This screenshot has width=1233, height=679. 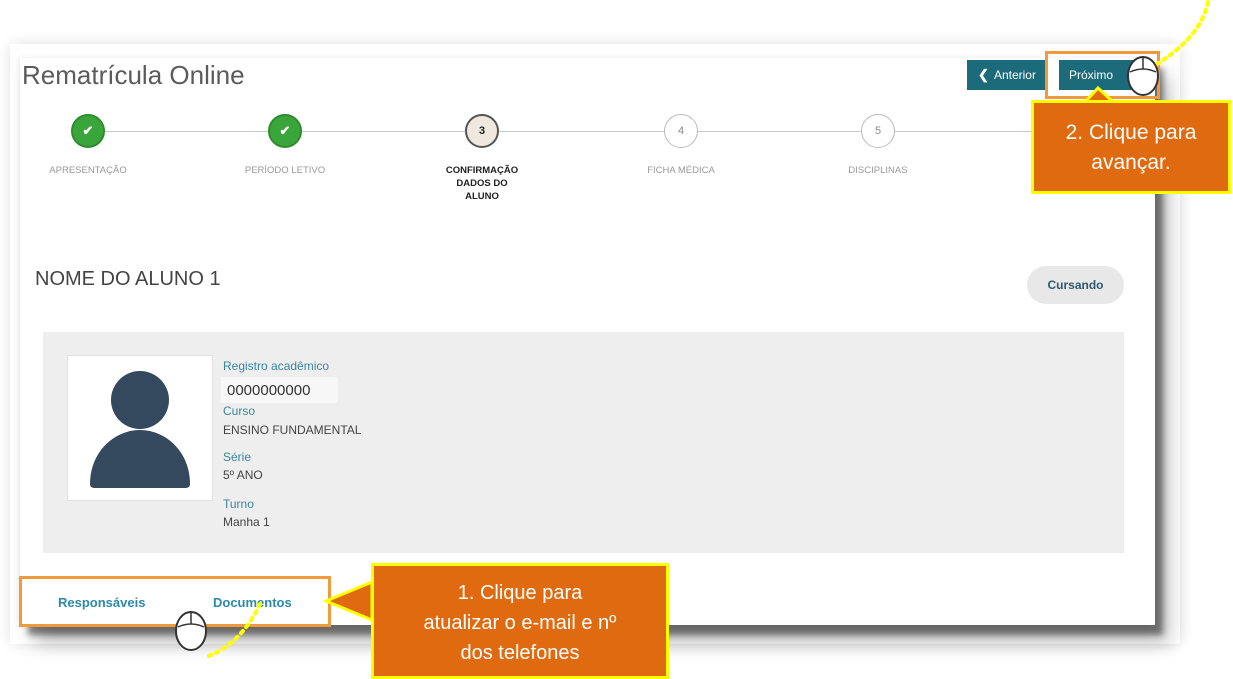 I want to click on step-number: 5, so click(x=878, y=131).